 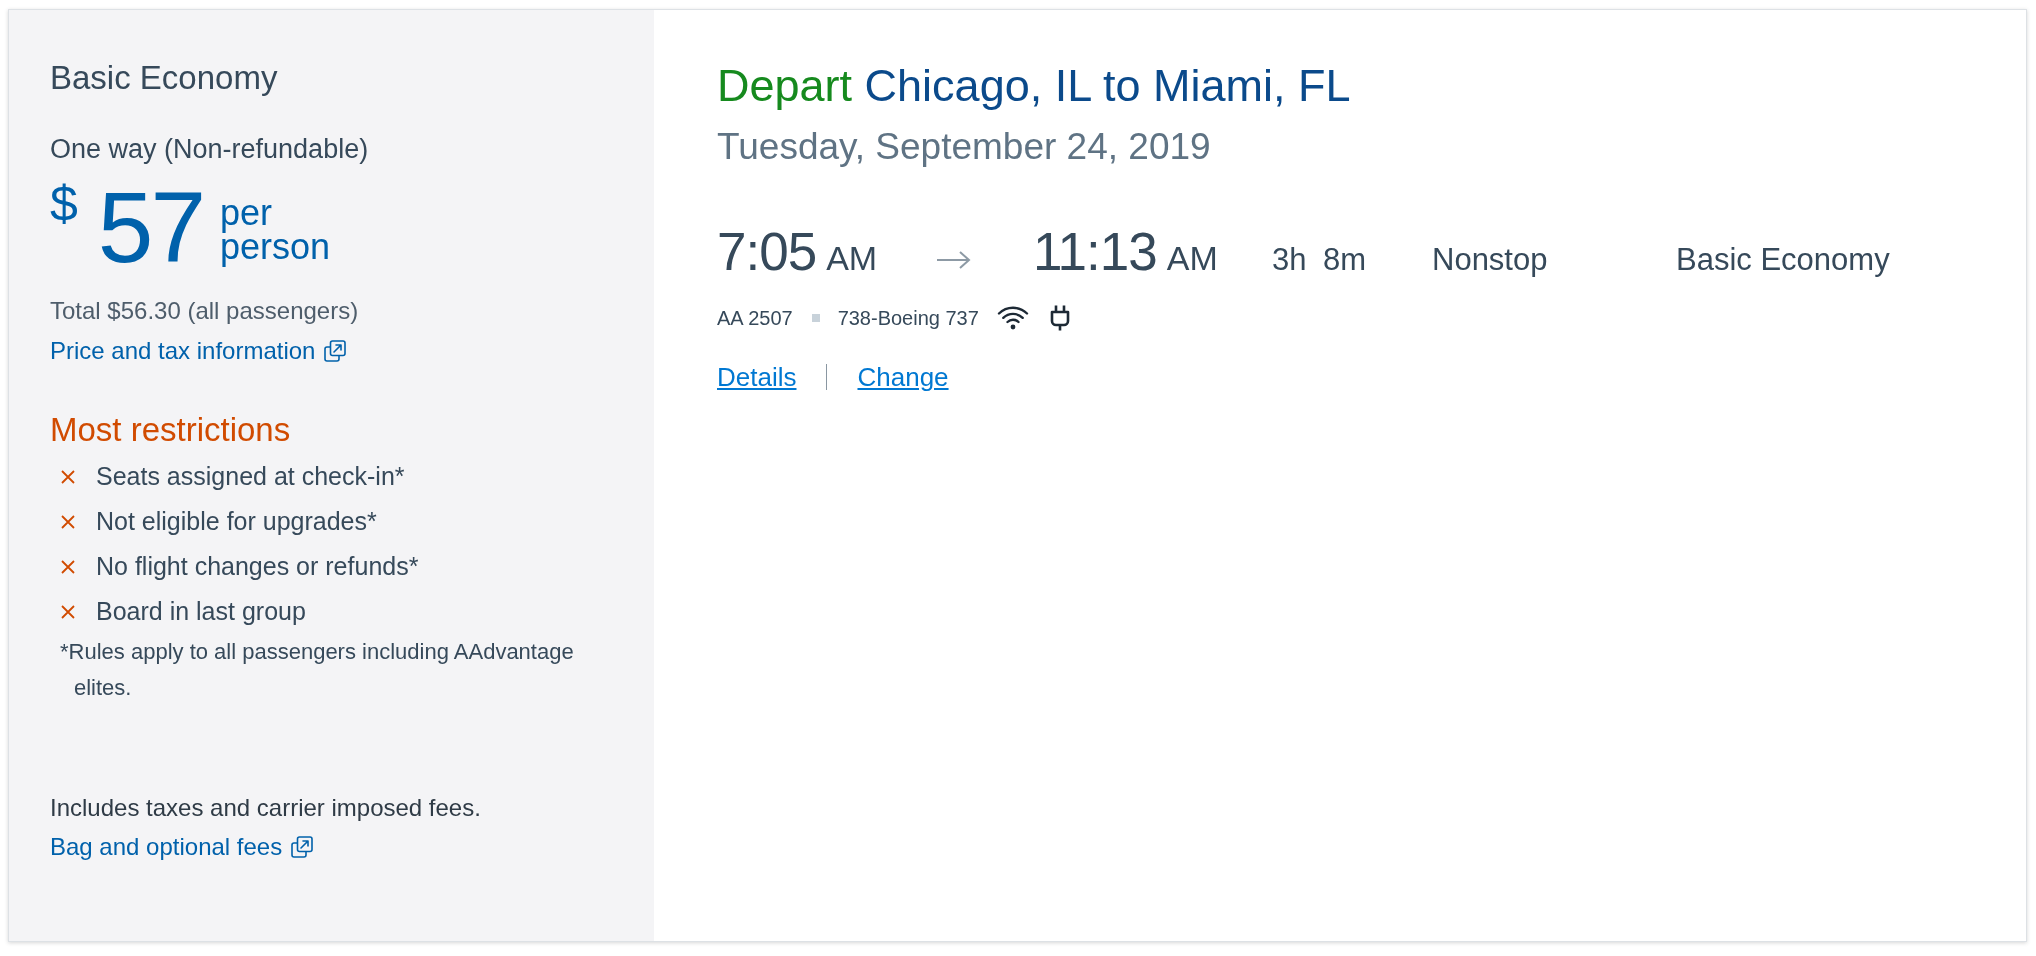 I want to click on flight-date: Tuesday, September 24, 2019, so click(x=964, y=147).